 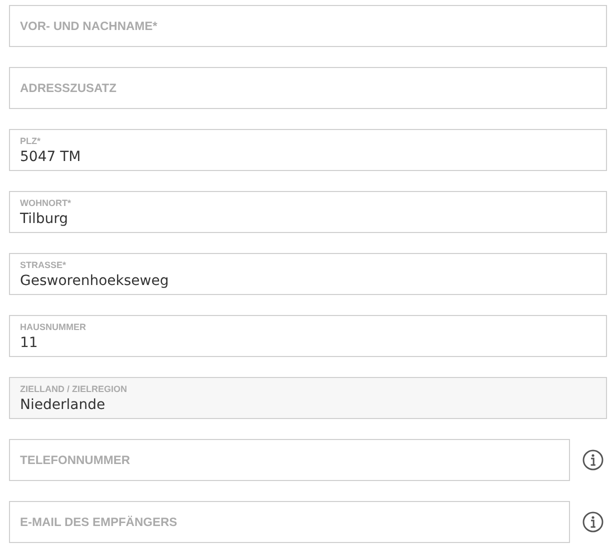 I want to click on text-field: STRASSE* Gesworenhoekseweg, so click(x=308, y=274).